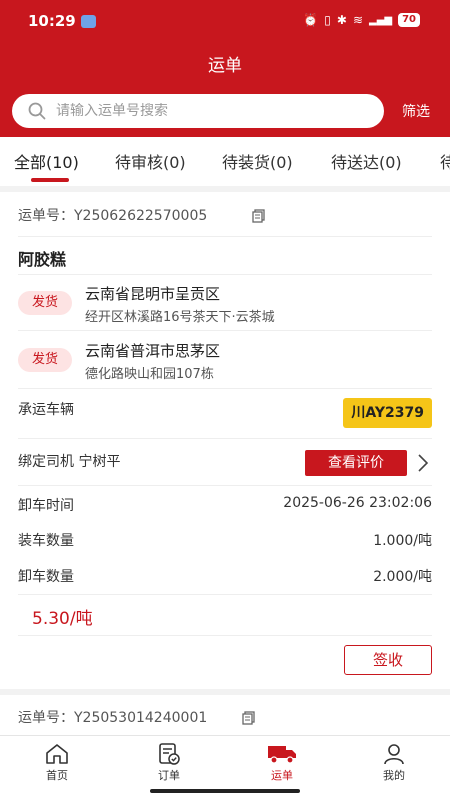 The width and height of the screenshot is (450, 800). I want to click on load-qty-row: 装车数量 1.000/吨, so click(225, 540).